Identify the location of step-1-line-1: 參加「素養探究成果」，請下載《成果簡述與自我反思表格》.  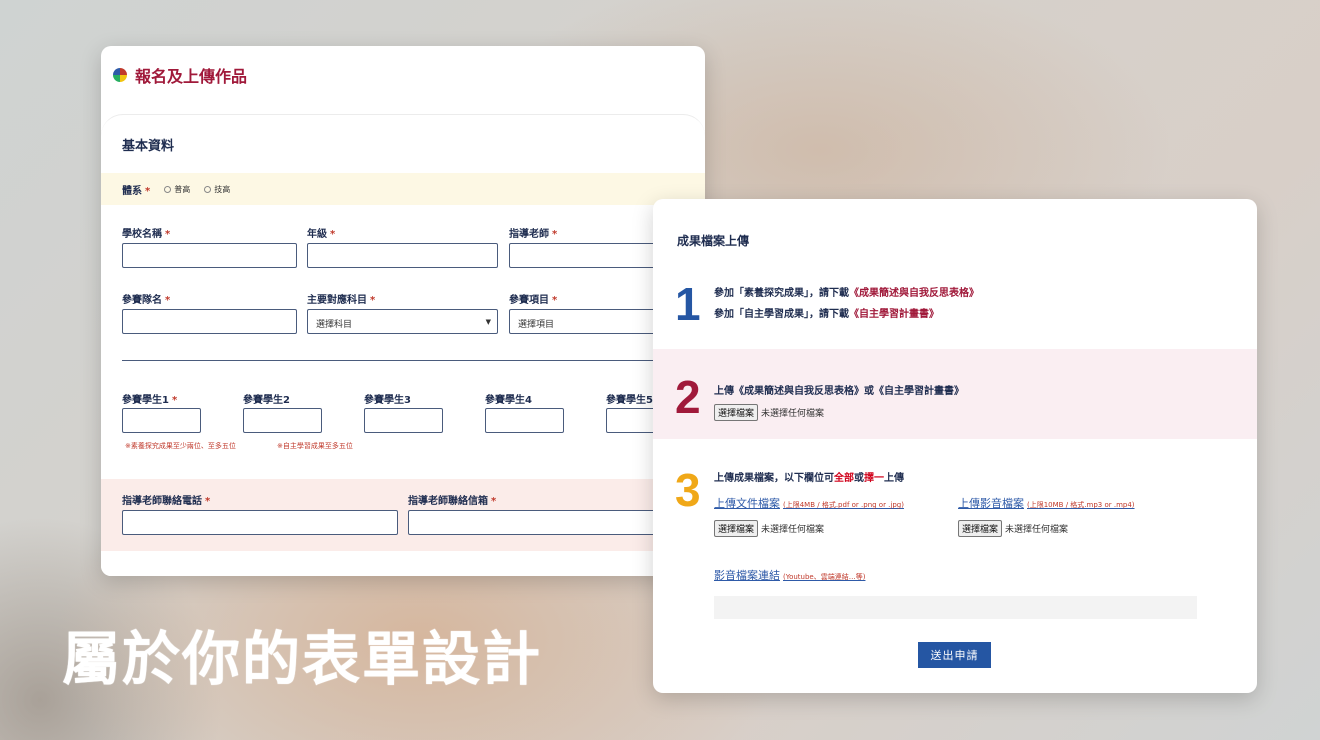
(846, 293).